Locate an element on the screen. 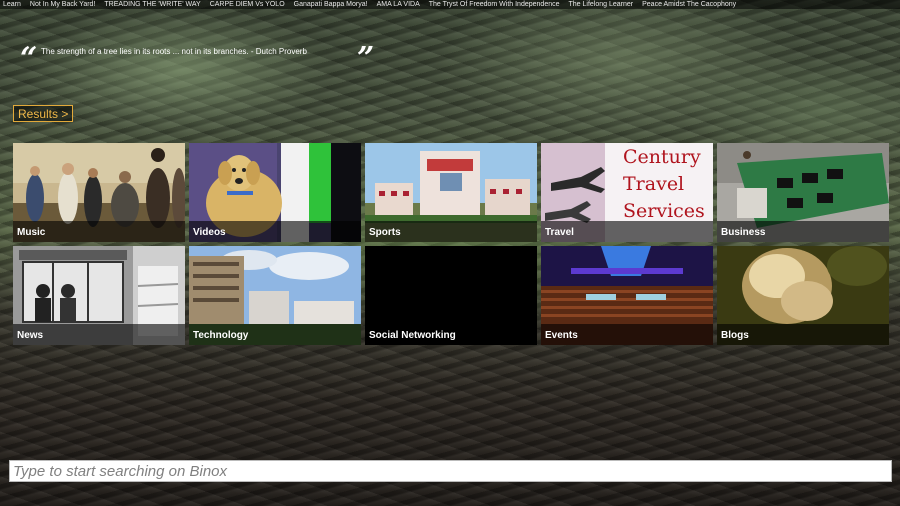  tile-label: Music is located at coordinates (31, 232).